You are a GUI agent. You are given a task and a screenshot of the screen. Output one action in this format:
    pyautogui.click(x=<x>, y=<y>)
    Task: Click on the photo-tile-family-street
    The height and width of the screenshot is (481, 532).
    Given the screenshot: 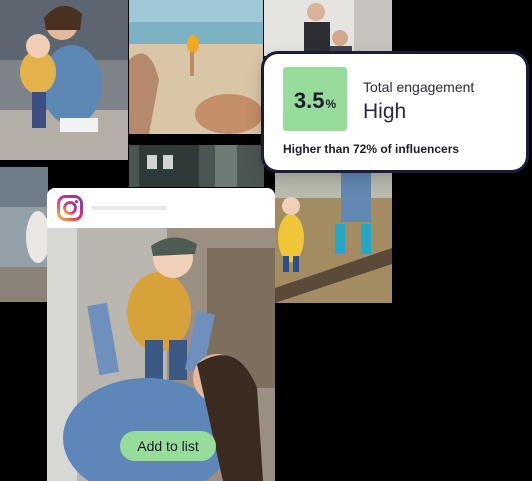 What is the action you would take?
    pyautogui.click(x=328, y=28)
    